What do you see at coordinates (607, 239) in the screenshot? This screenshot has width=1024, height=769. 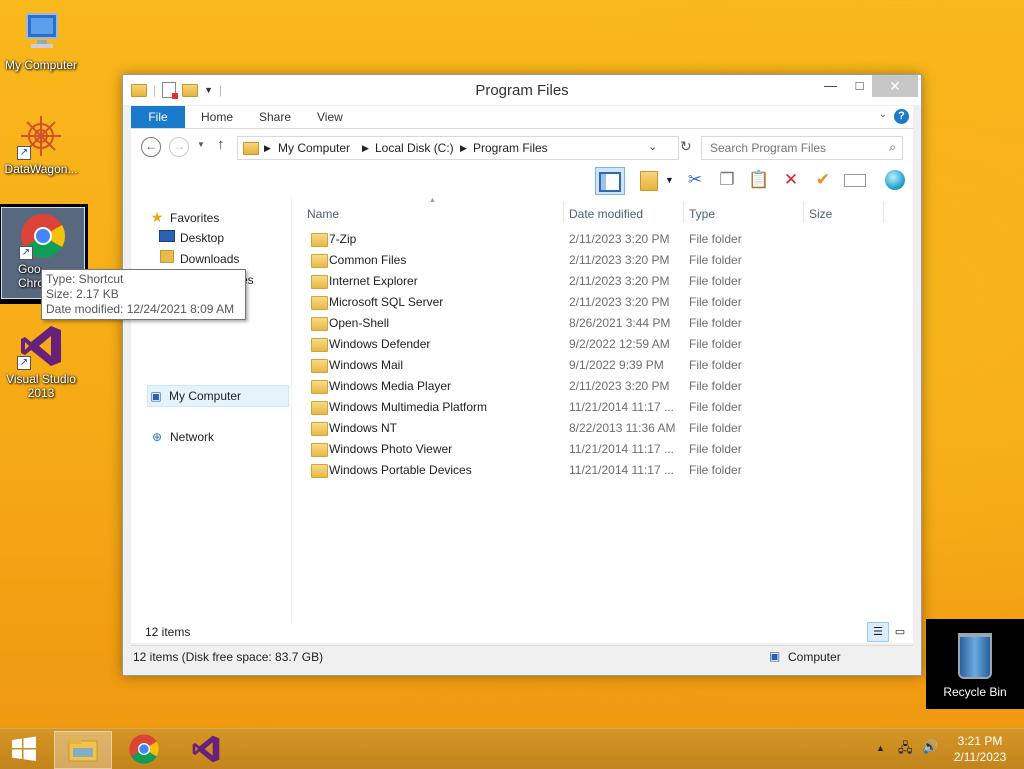 I see `file-row: 7-Zip 2/11/2023 3:20 PM File folder` at bounding box center [607, 239].